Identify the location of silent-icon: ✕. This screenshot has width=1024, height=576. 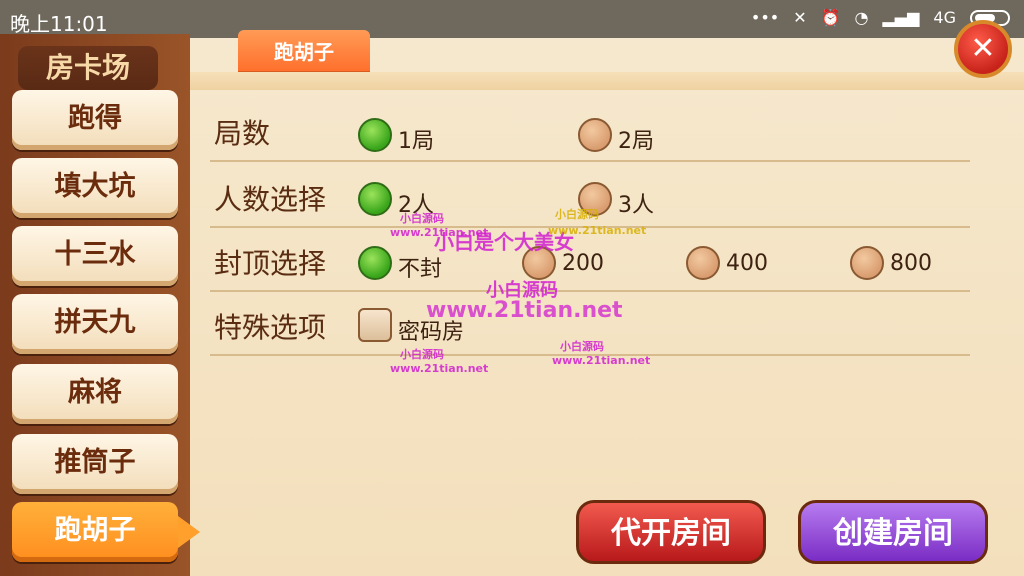
(800, 17).